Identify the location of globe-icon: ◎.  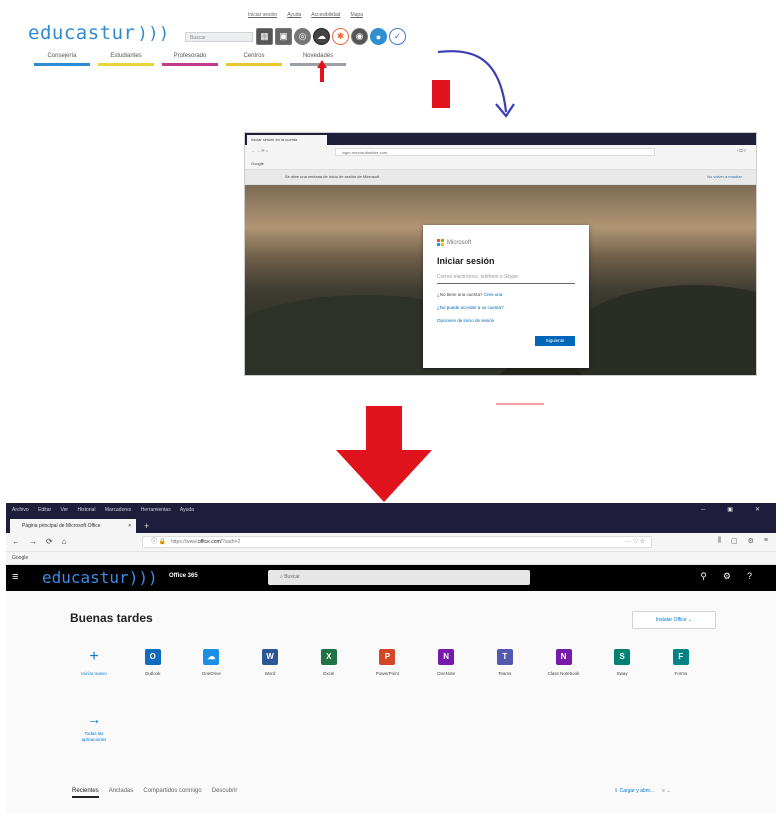
(302, 36).